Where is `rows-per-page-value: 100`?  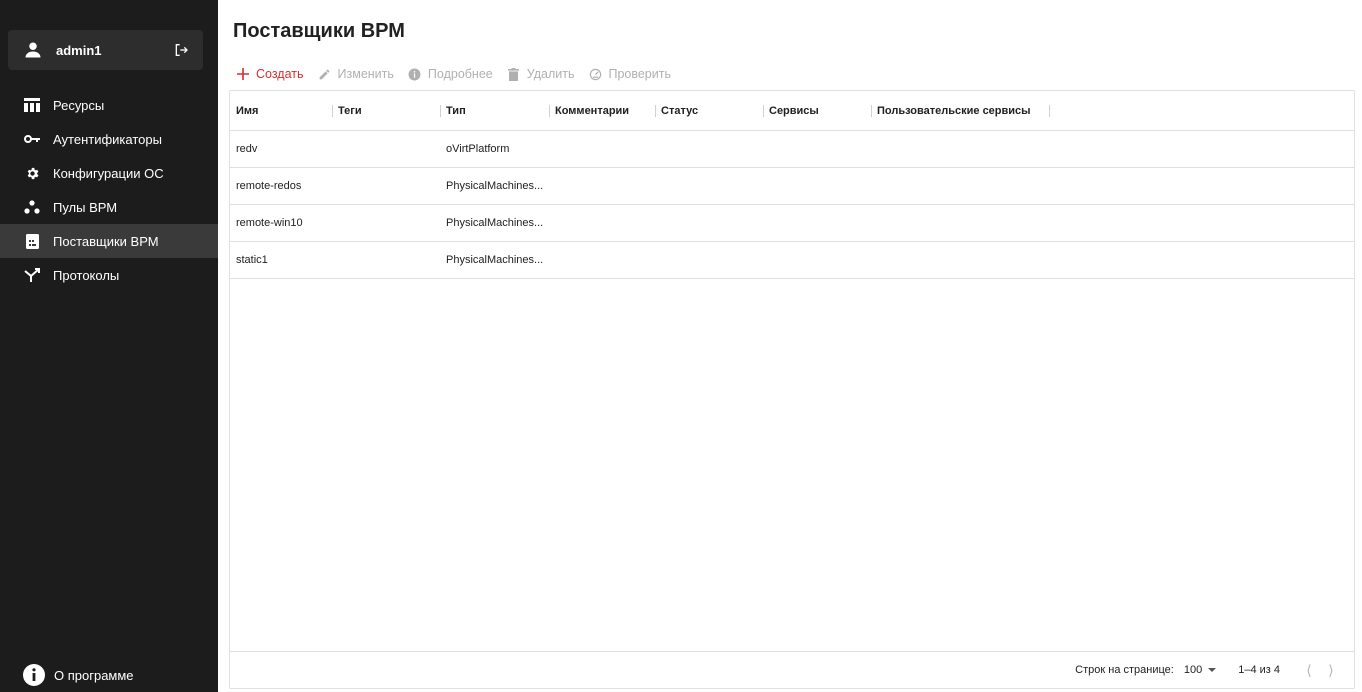
rows-per-page-value: 100 is located at coordinates (1193, 670).